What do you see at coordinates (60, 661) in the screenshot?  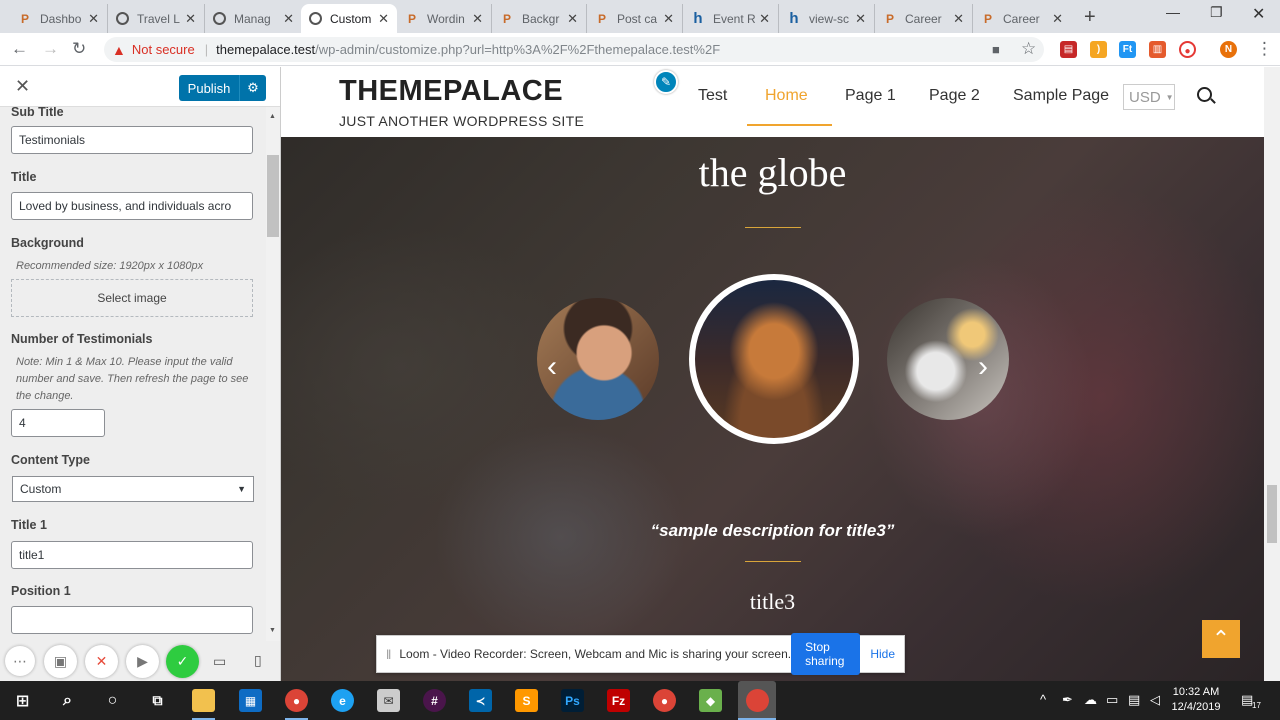 I see `screenshot-icon: ▣` at bounding box center [60, 661].